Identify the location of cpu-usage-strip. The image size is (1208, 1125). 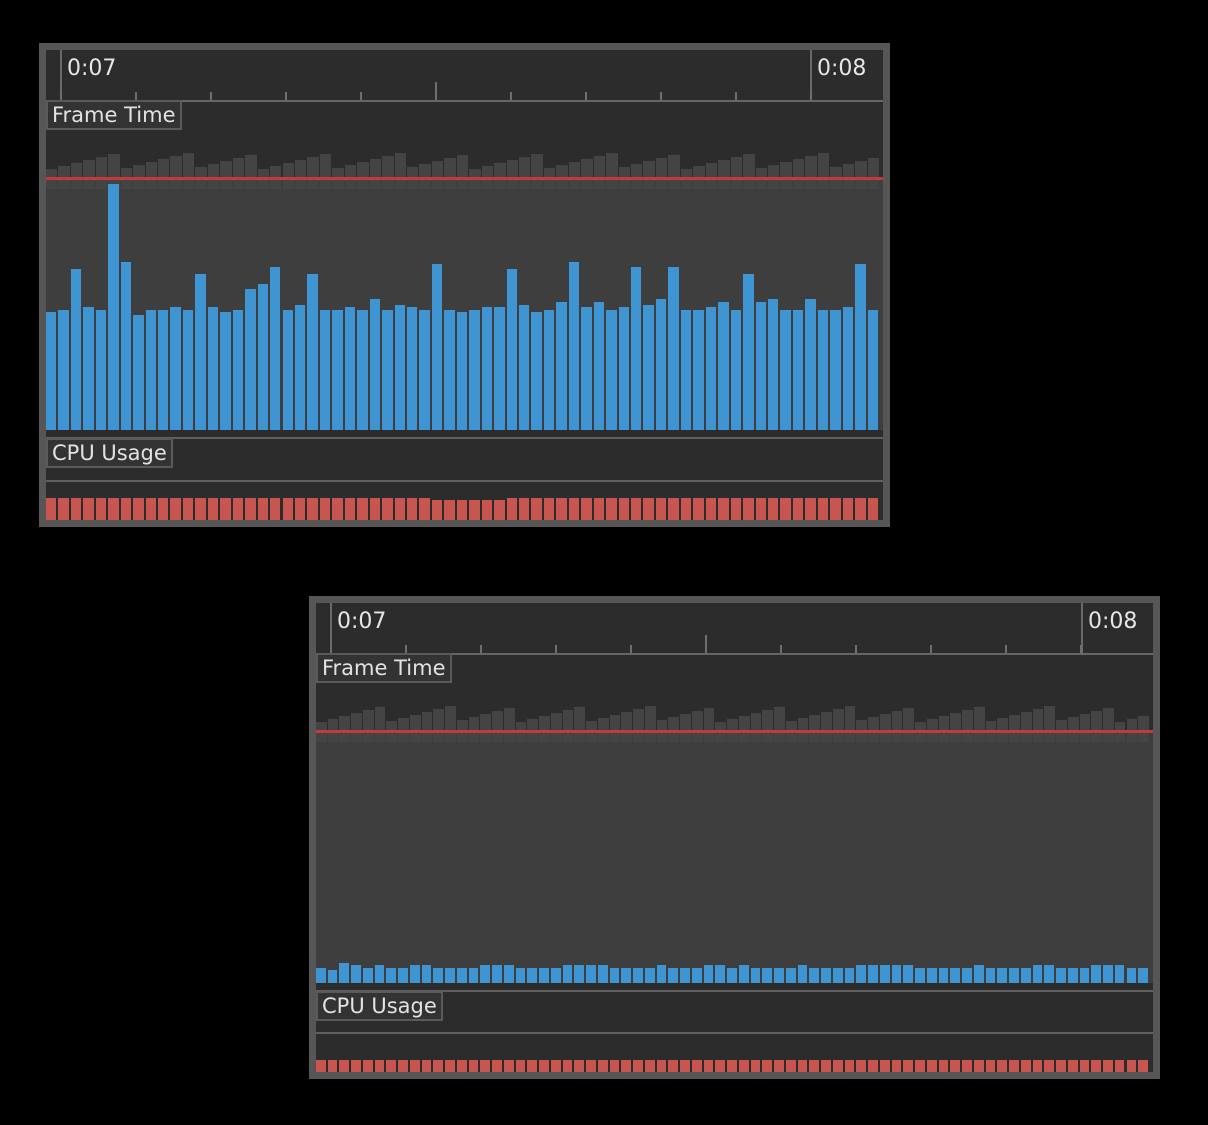
(734, 1052).